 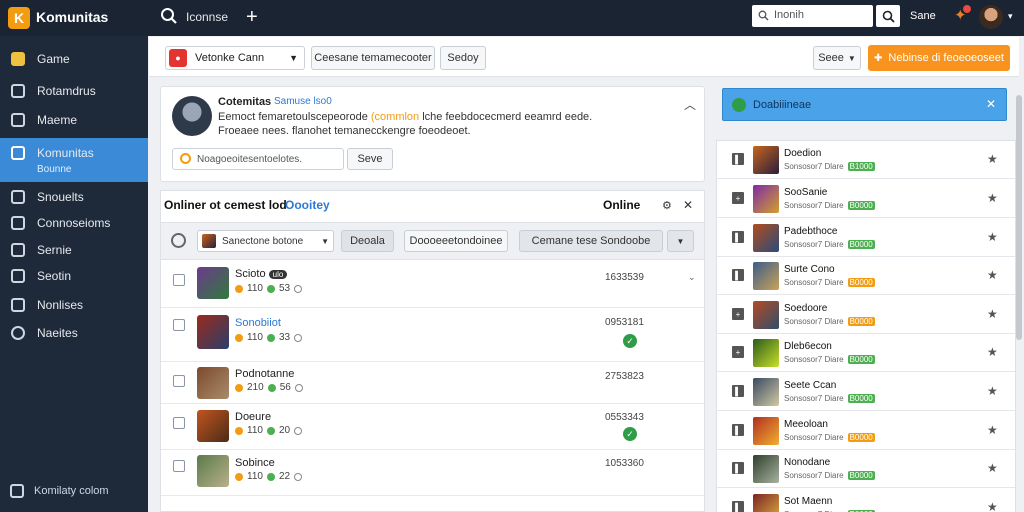 I want to click on cemane-button: Cemane tese Sondoobe, so click(x=591, y=241).